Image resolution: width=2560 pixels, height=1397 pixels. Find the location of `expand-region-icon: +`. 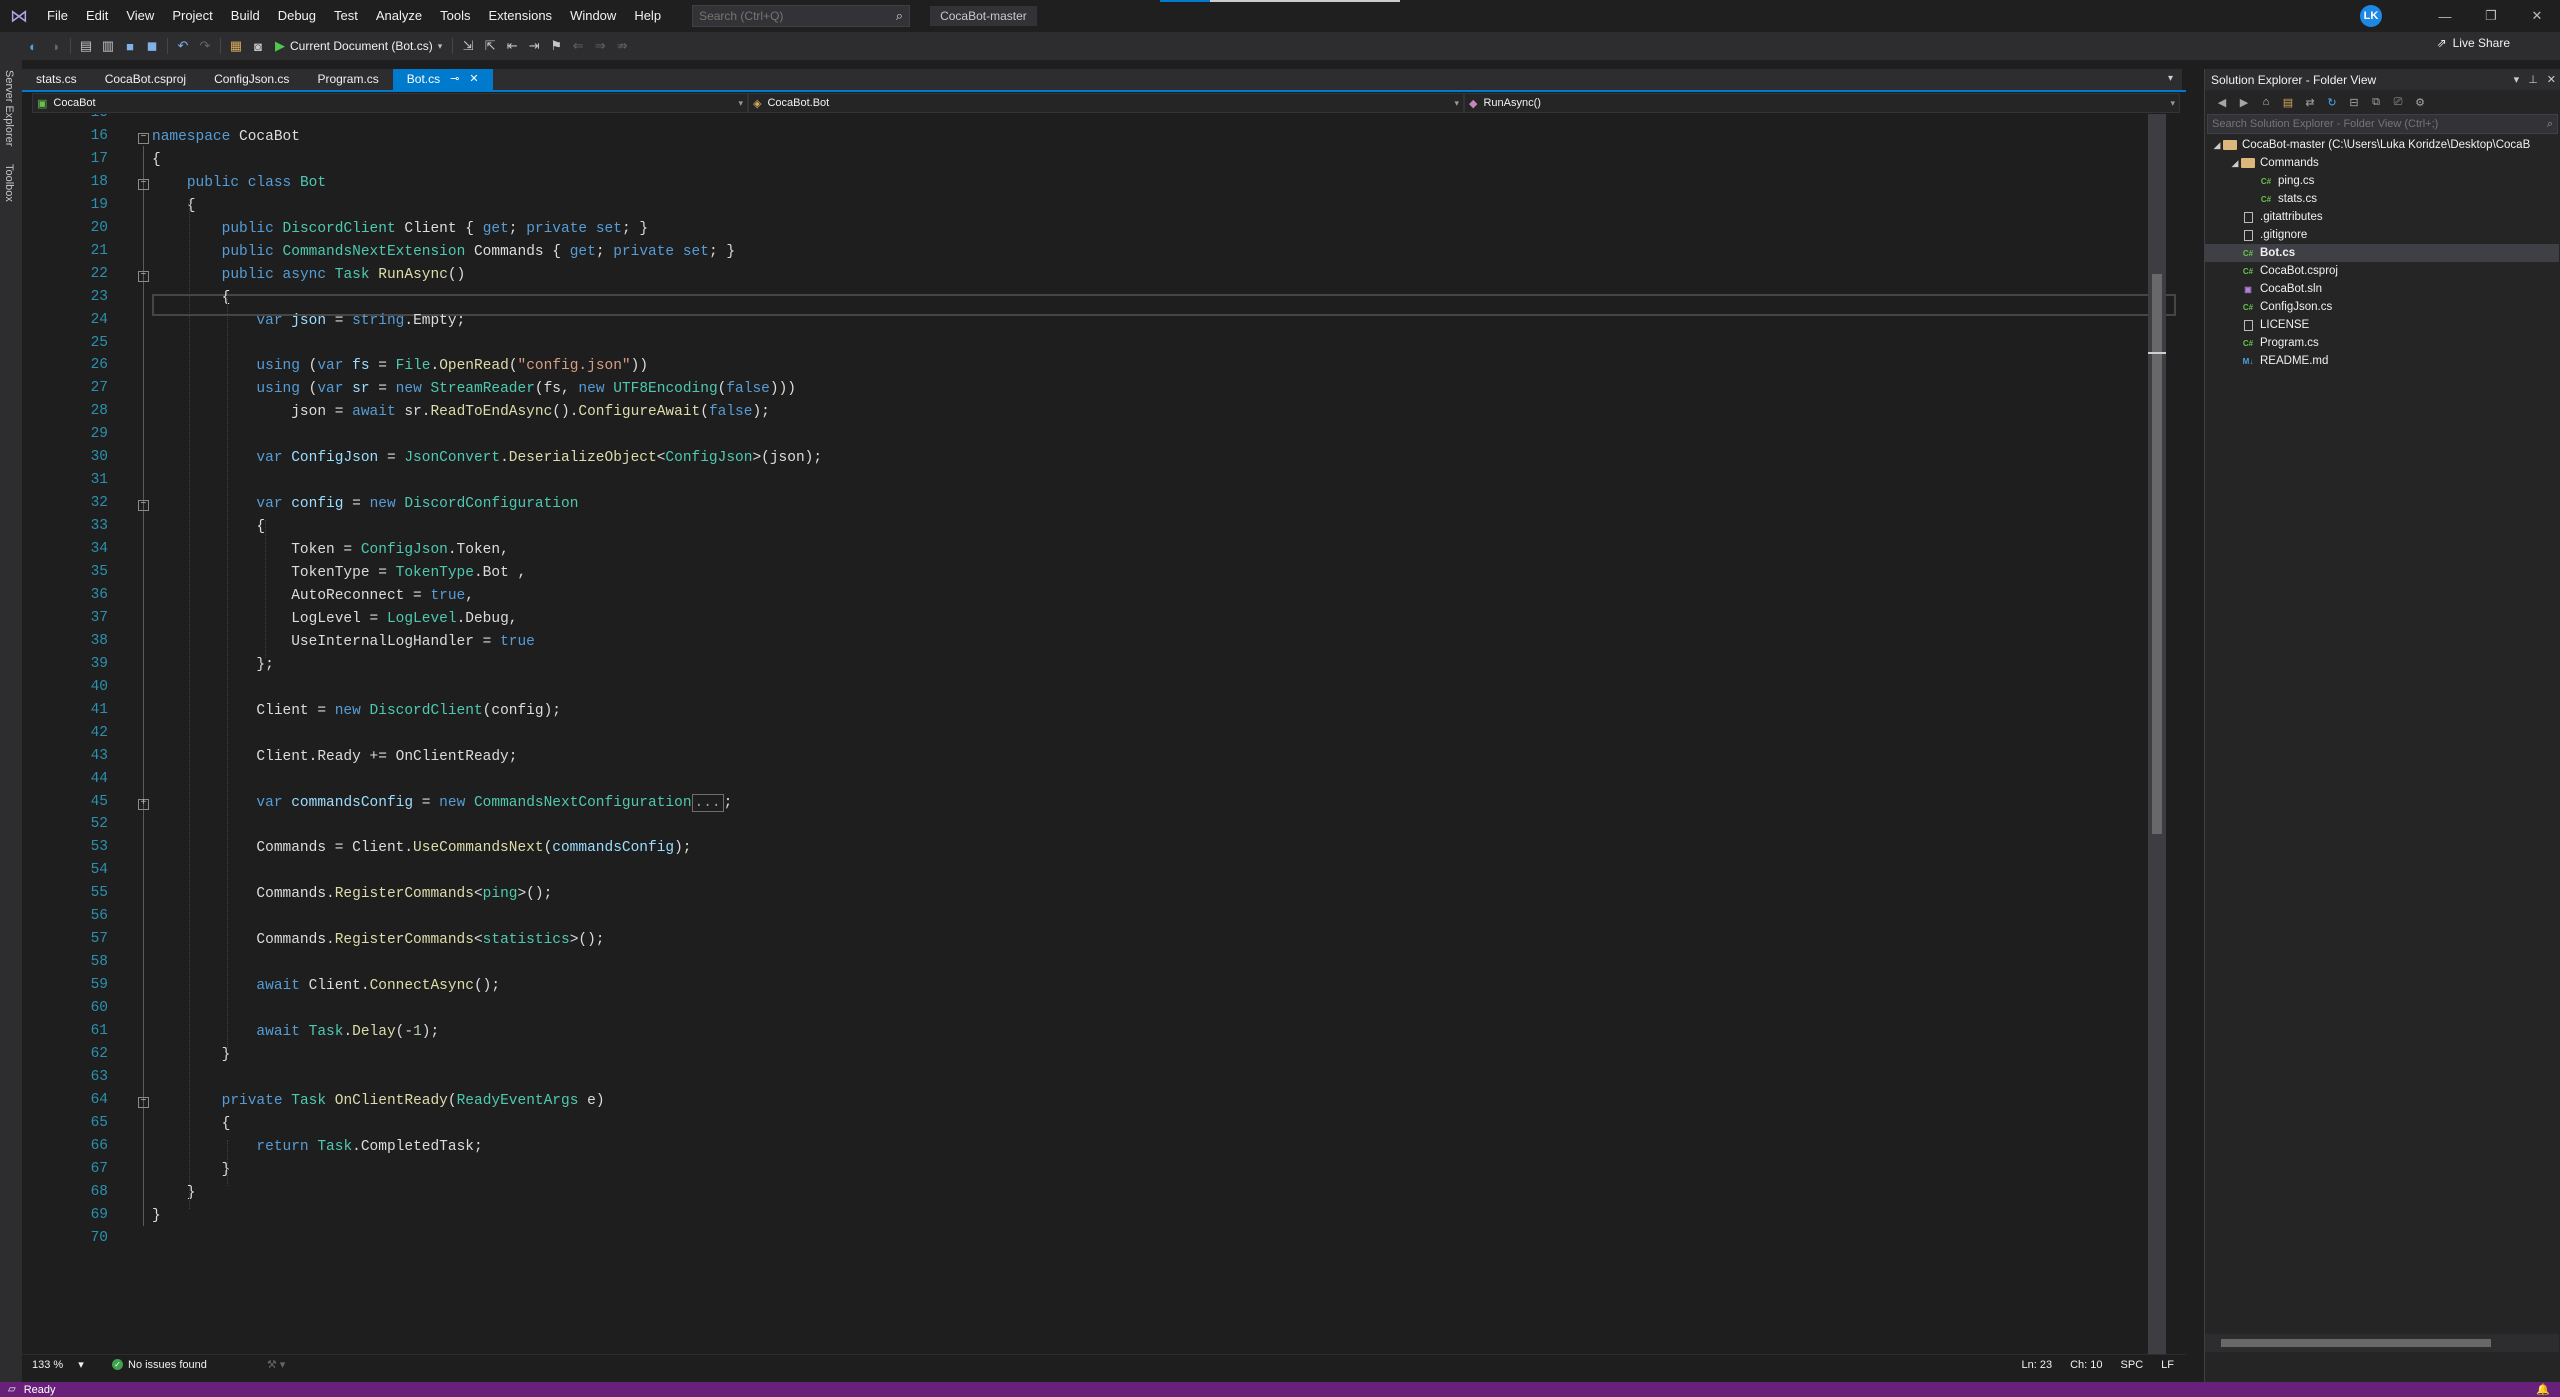

expand-region-icon: + is located at coordinates (143, 804).